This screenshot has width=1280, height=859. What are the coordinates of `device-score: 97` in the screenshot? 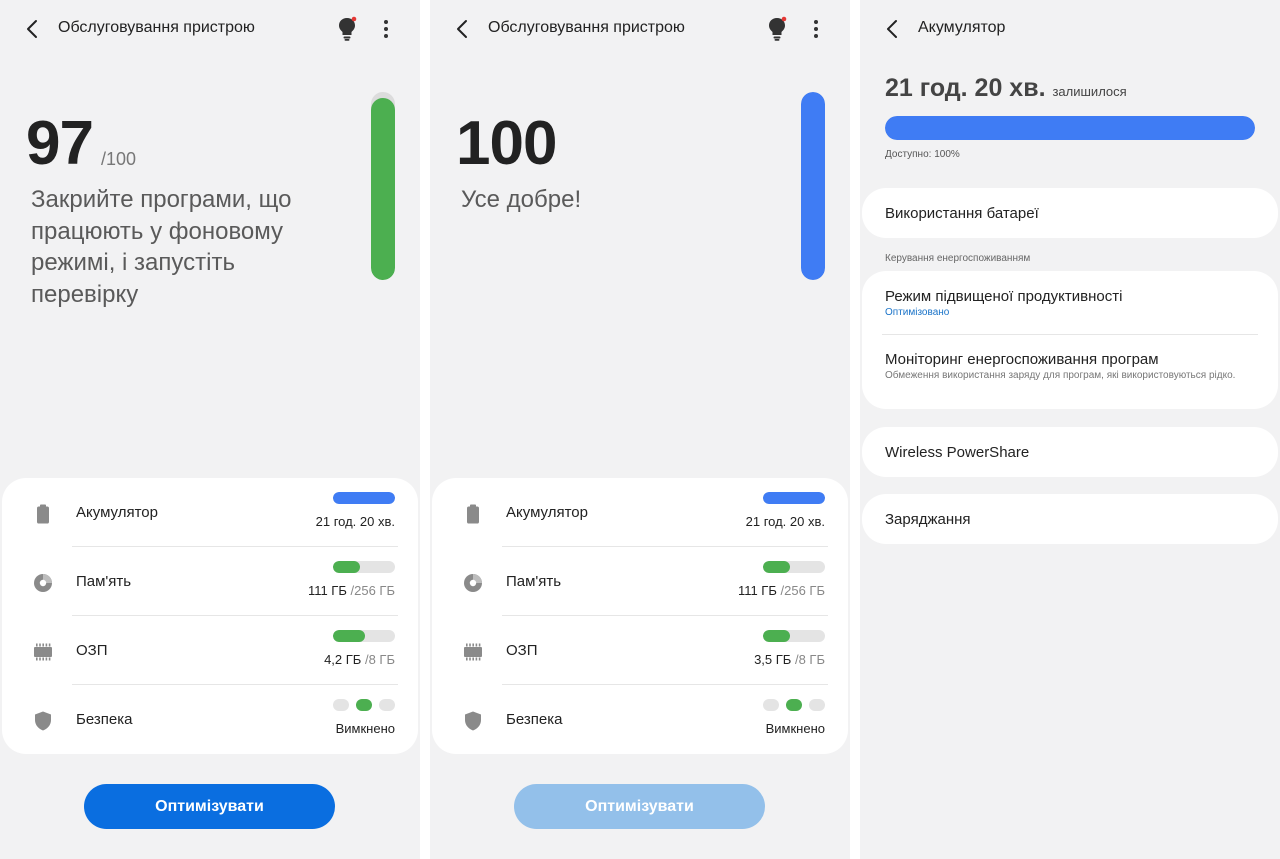 It's located at (60, 143).